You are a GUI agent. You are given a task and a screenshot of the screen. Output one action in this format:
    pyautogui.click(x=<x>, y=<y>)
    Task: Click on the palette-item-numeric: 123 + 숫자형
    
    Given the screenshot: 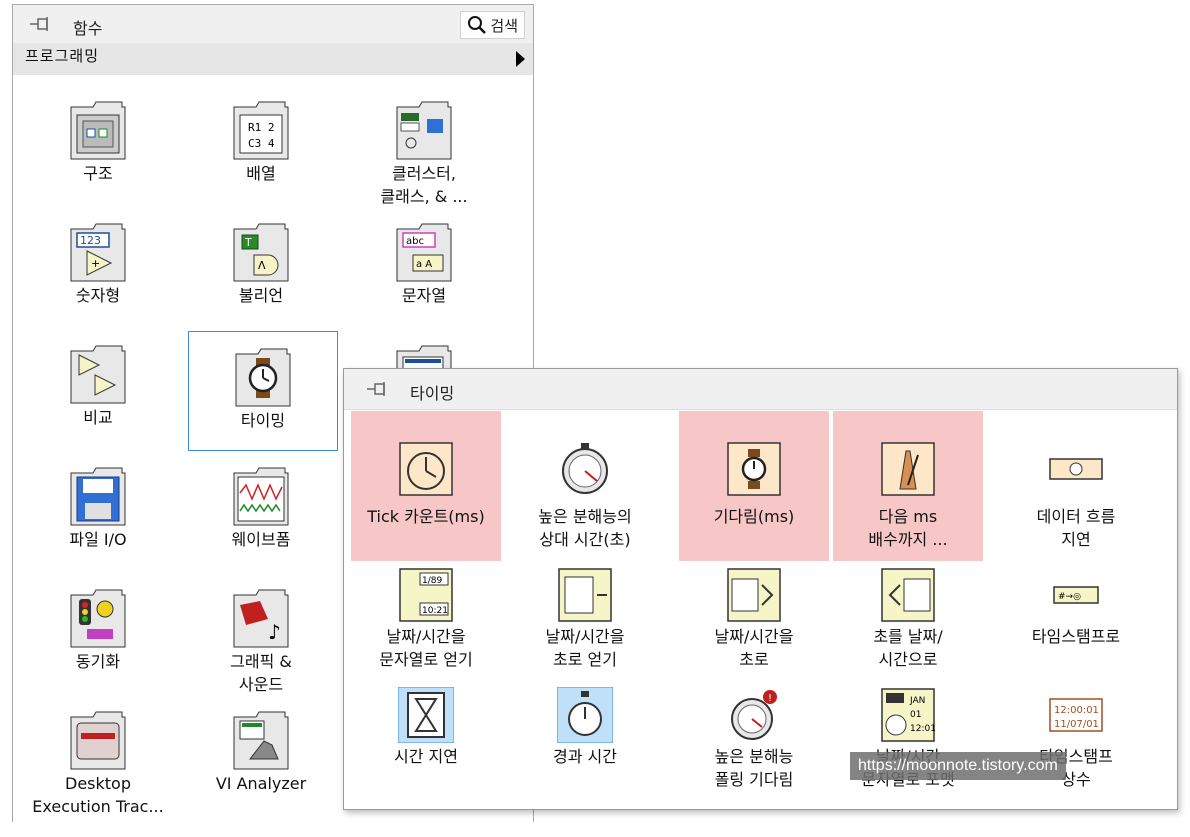 What is the action you would take?
    pyautogui.click(x=98, y=267)
    